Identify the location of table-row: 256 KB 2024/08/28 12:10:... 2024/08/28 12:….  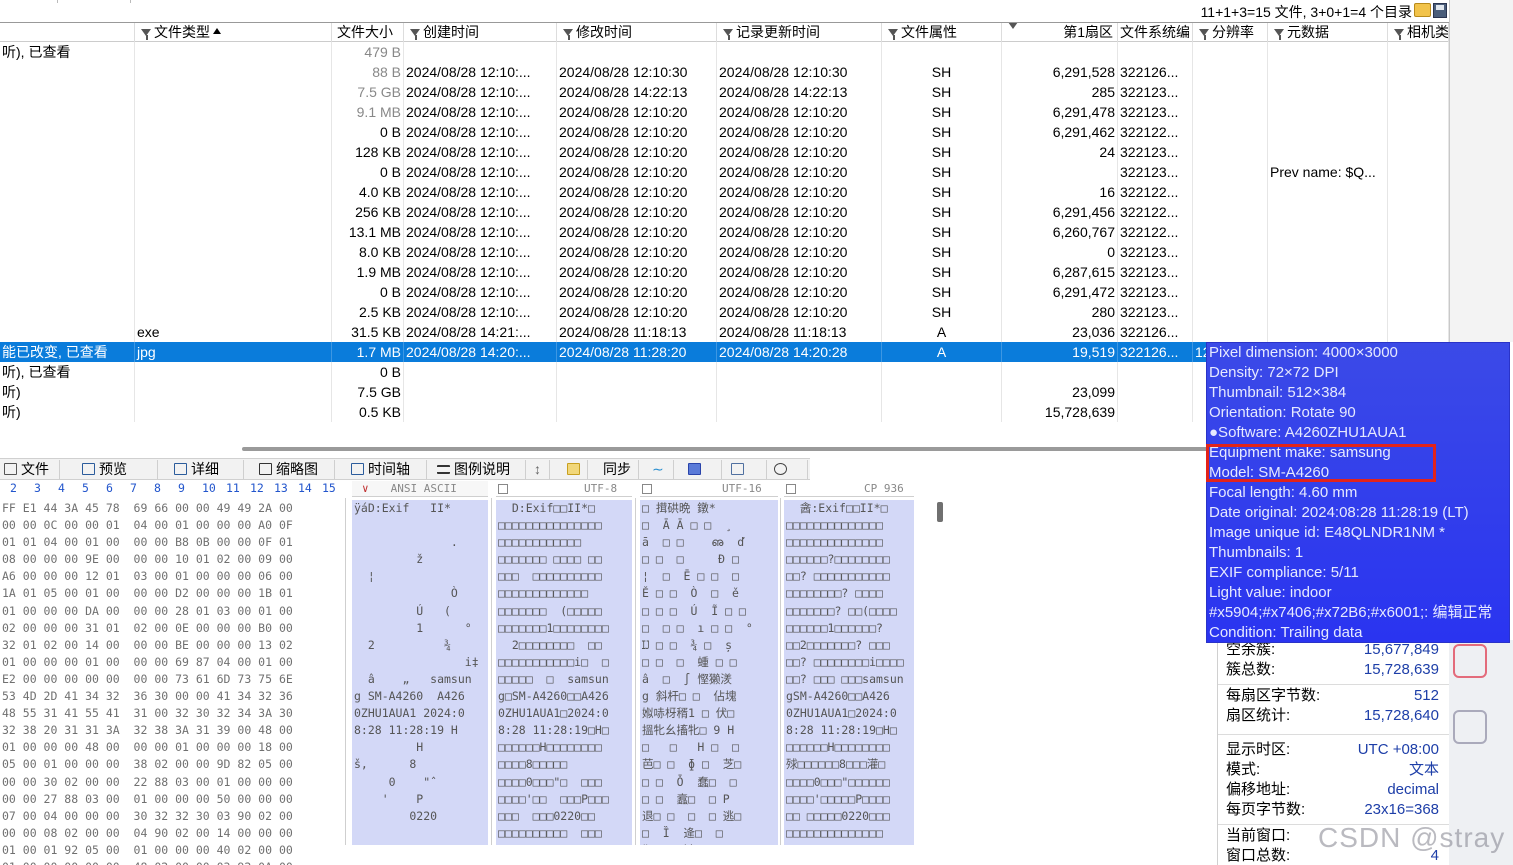
(724, 212).